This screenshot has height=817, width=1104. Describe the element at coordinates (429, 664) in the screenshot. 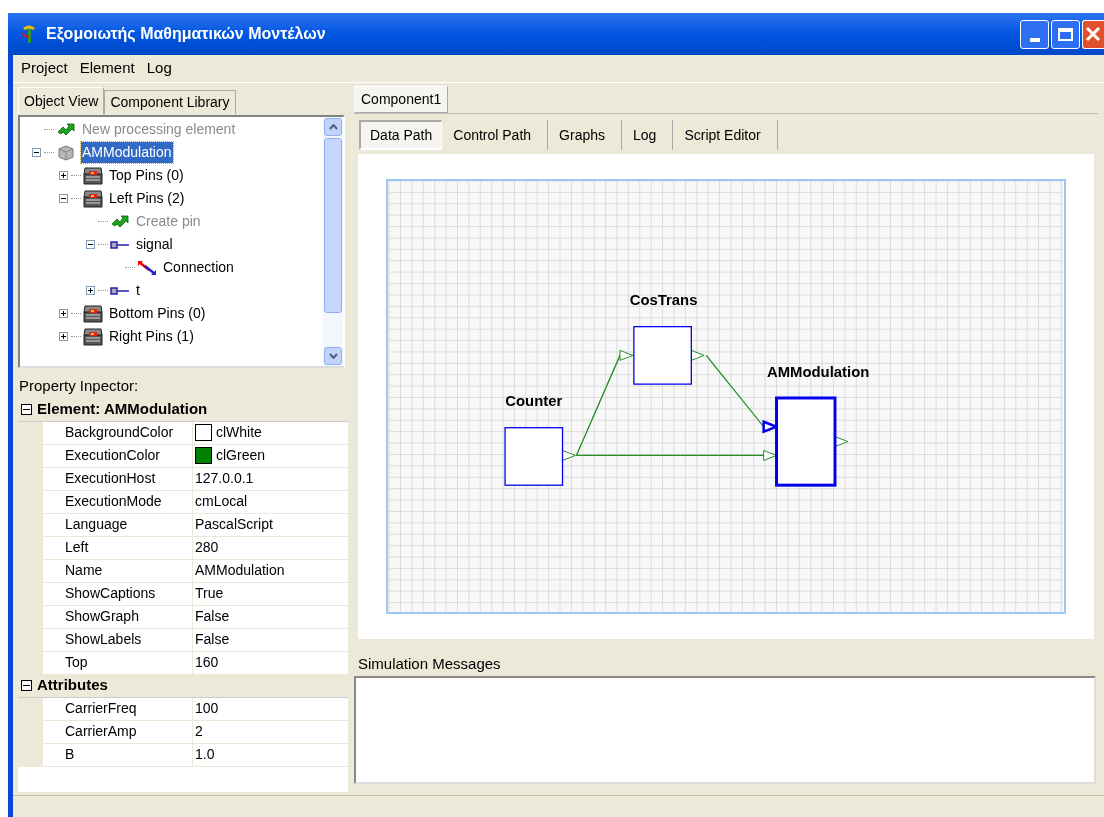

I see `panel-title: Simulation Messages` at that location.